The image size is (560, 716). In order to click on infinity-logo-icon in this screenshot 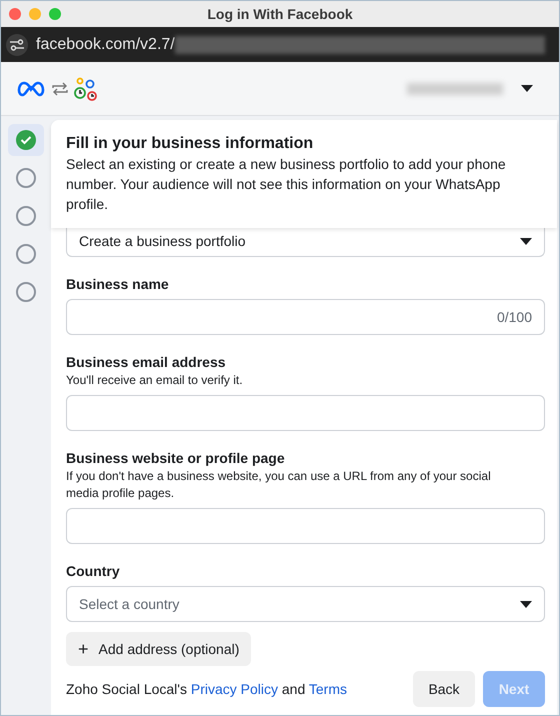, I will do `click(31, 88)`.